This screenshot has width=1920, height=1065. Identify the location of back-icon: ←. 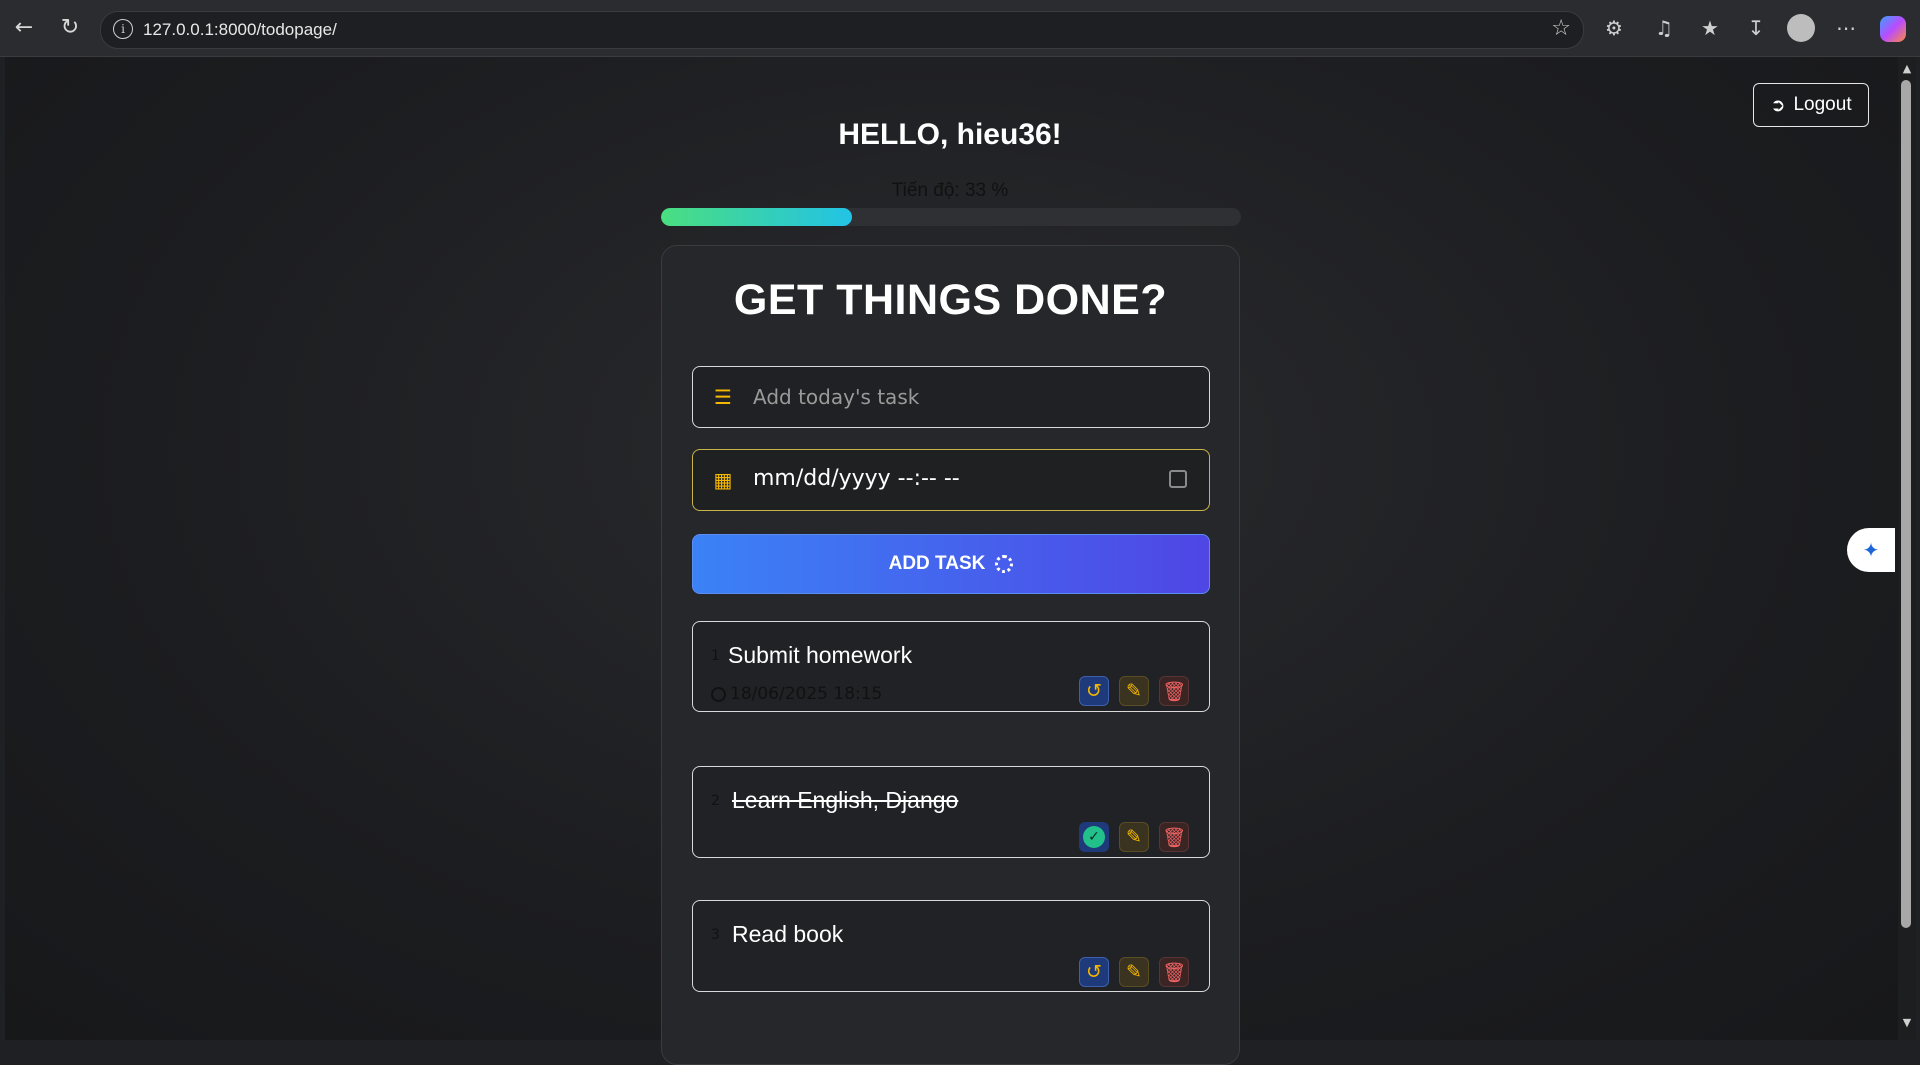
(24, 28).